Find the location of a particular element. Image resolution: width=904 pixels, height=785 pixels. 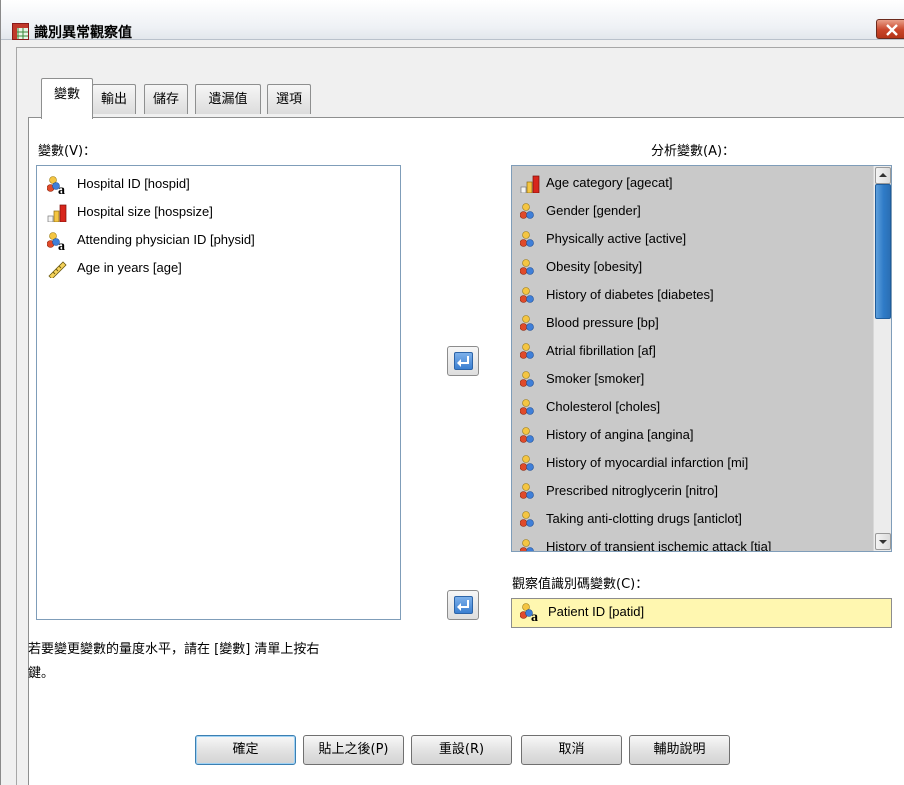

item-label: Atrial fibrillation [af] is located at coordinates (601, 350).